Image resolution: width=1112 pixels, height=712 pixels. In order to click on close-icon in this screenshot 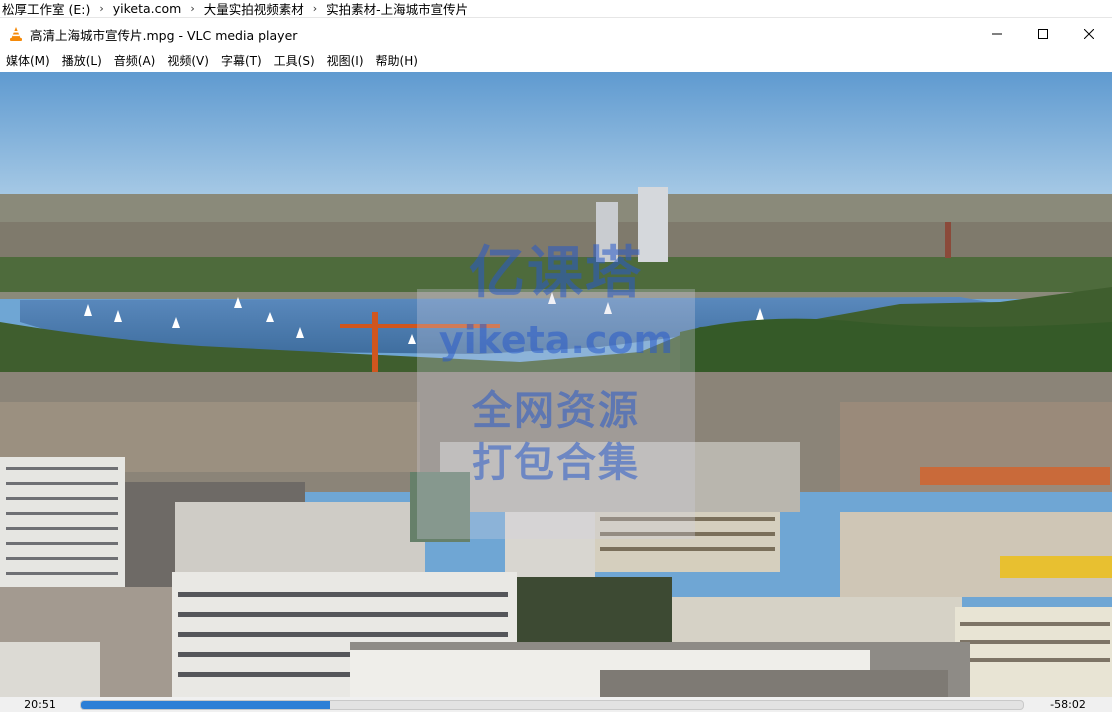, I will do `click(1089, 34)`.